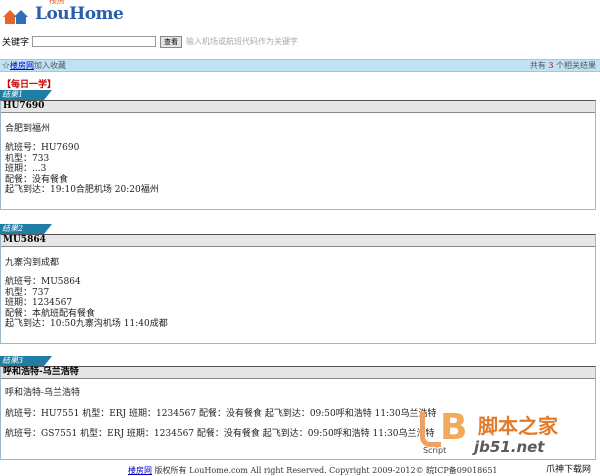  Describe the element at coordinates (16, 14) in the screenshot. I see `house-logo-icon` at that location.